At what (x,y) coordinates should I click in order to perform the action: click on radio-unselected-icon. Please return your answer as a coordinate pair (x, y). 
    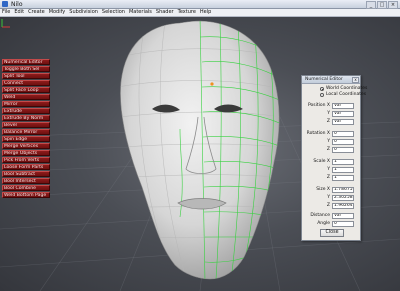
    Looking at the image, I should click on (322, 94).